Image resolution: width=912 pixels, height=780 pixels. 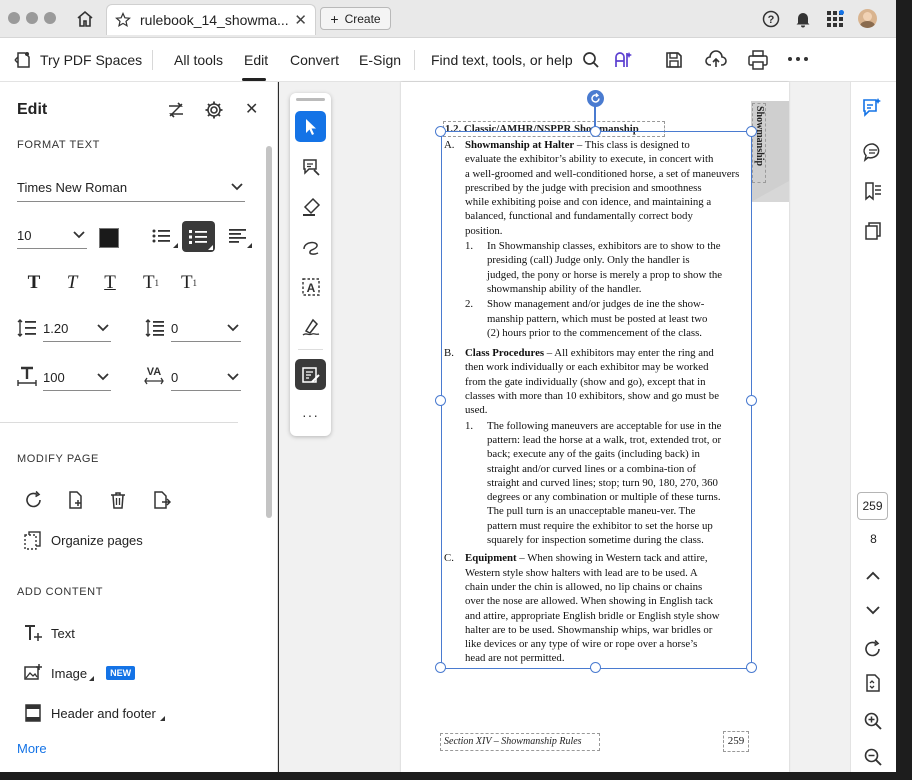 I want to click on more-options-icon, so click(x=798, y=59).